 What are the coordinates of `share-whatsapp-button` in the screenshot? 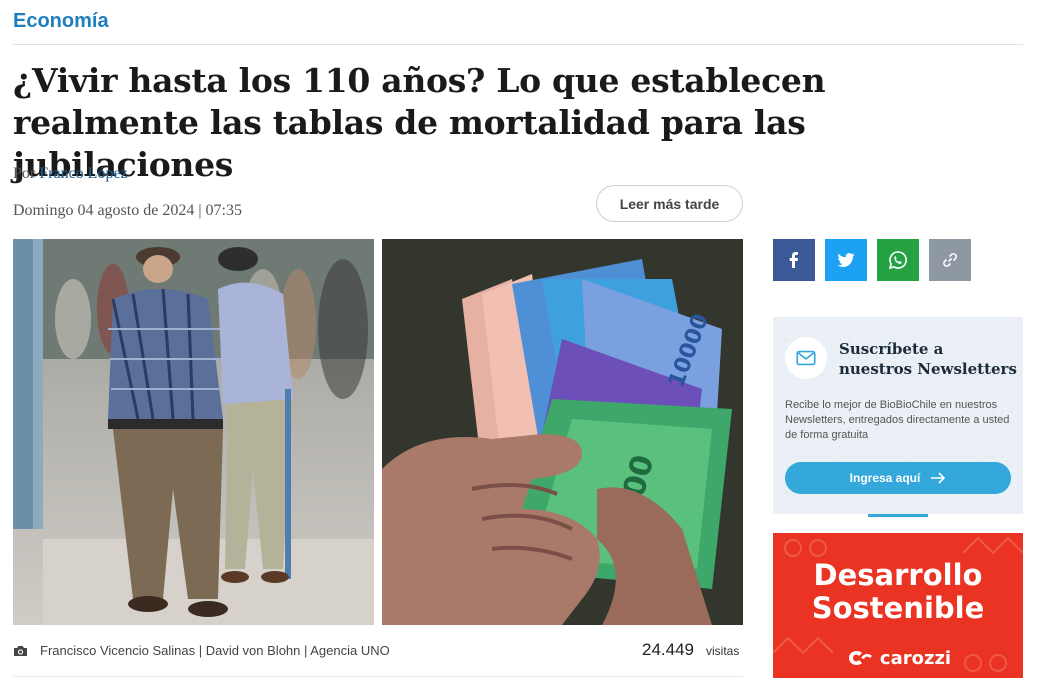 It's located at (898, 260).